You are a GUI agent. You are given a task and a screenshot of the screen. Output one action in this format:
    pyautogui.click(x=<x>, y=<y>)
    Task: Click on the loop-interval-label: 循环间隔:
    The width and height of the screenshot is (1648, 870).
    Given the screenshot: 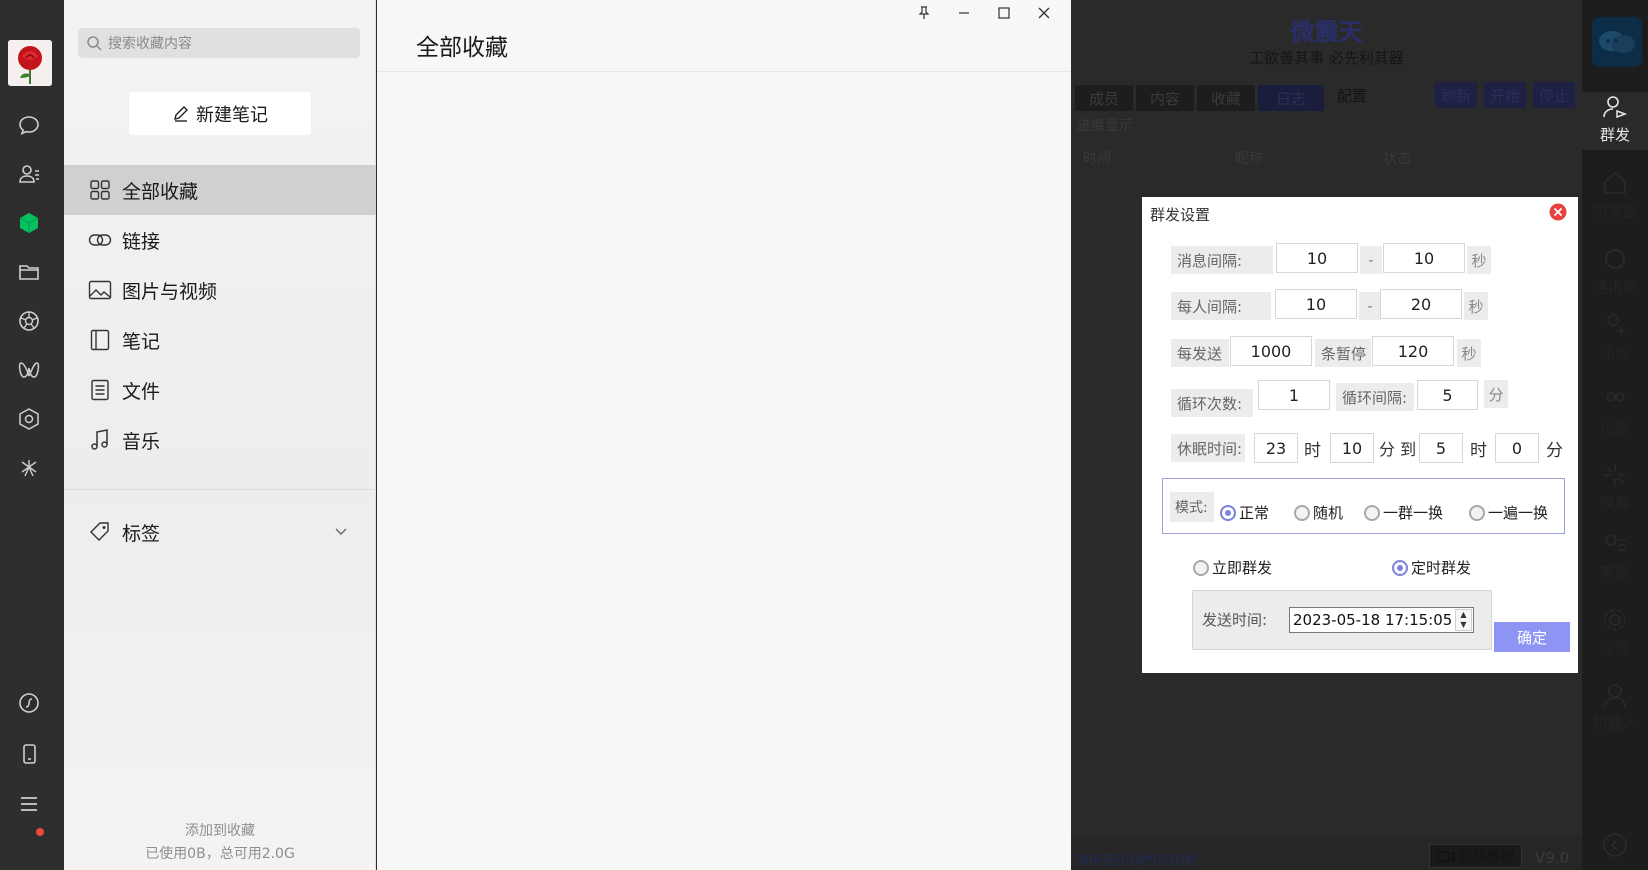 What is the action you would take?
    pyautogui.click(x=1375, y=397)
    